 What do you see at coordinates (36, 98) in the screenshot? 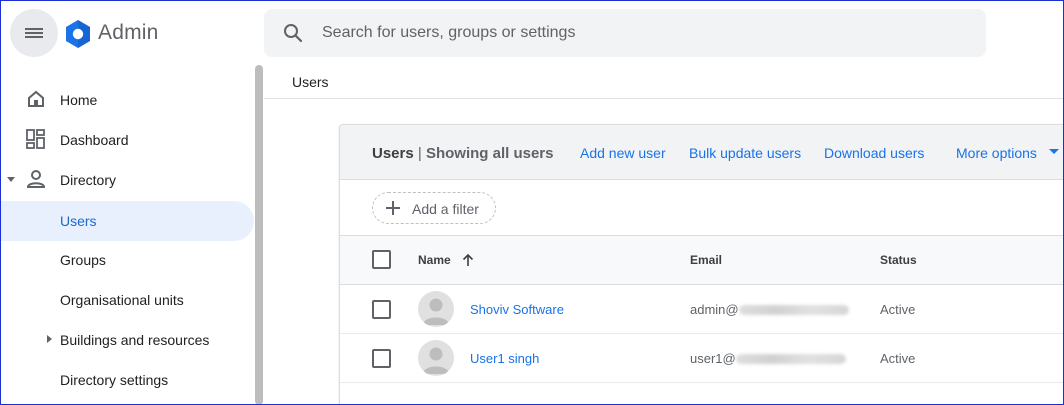
I see `home-icon` at bounding box center [36, 98].